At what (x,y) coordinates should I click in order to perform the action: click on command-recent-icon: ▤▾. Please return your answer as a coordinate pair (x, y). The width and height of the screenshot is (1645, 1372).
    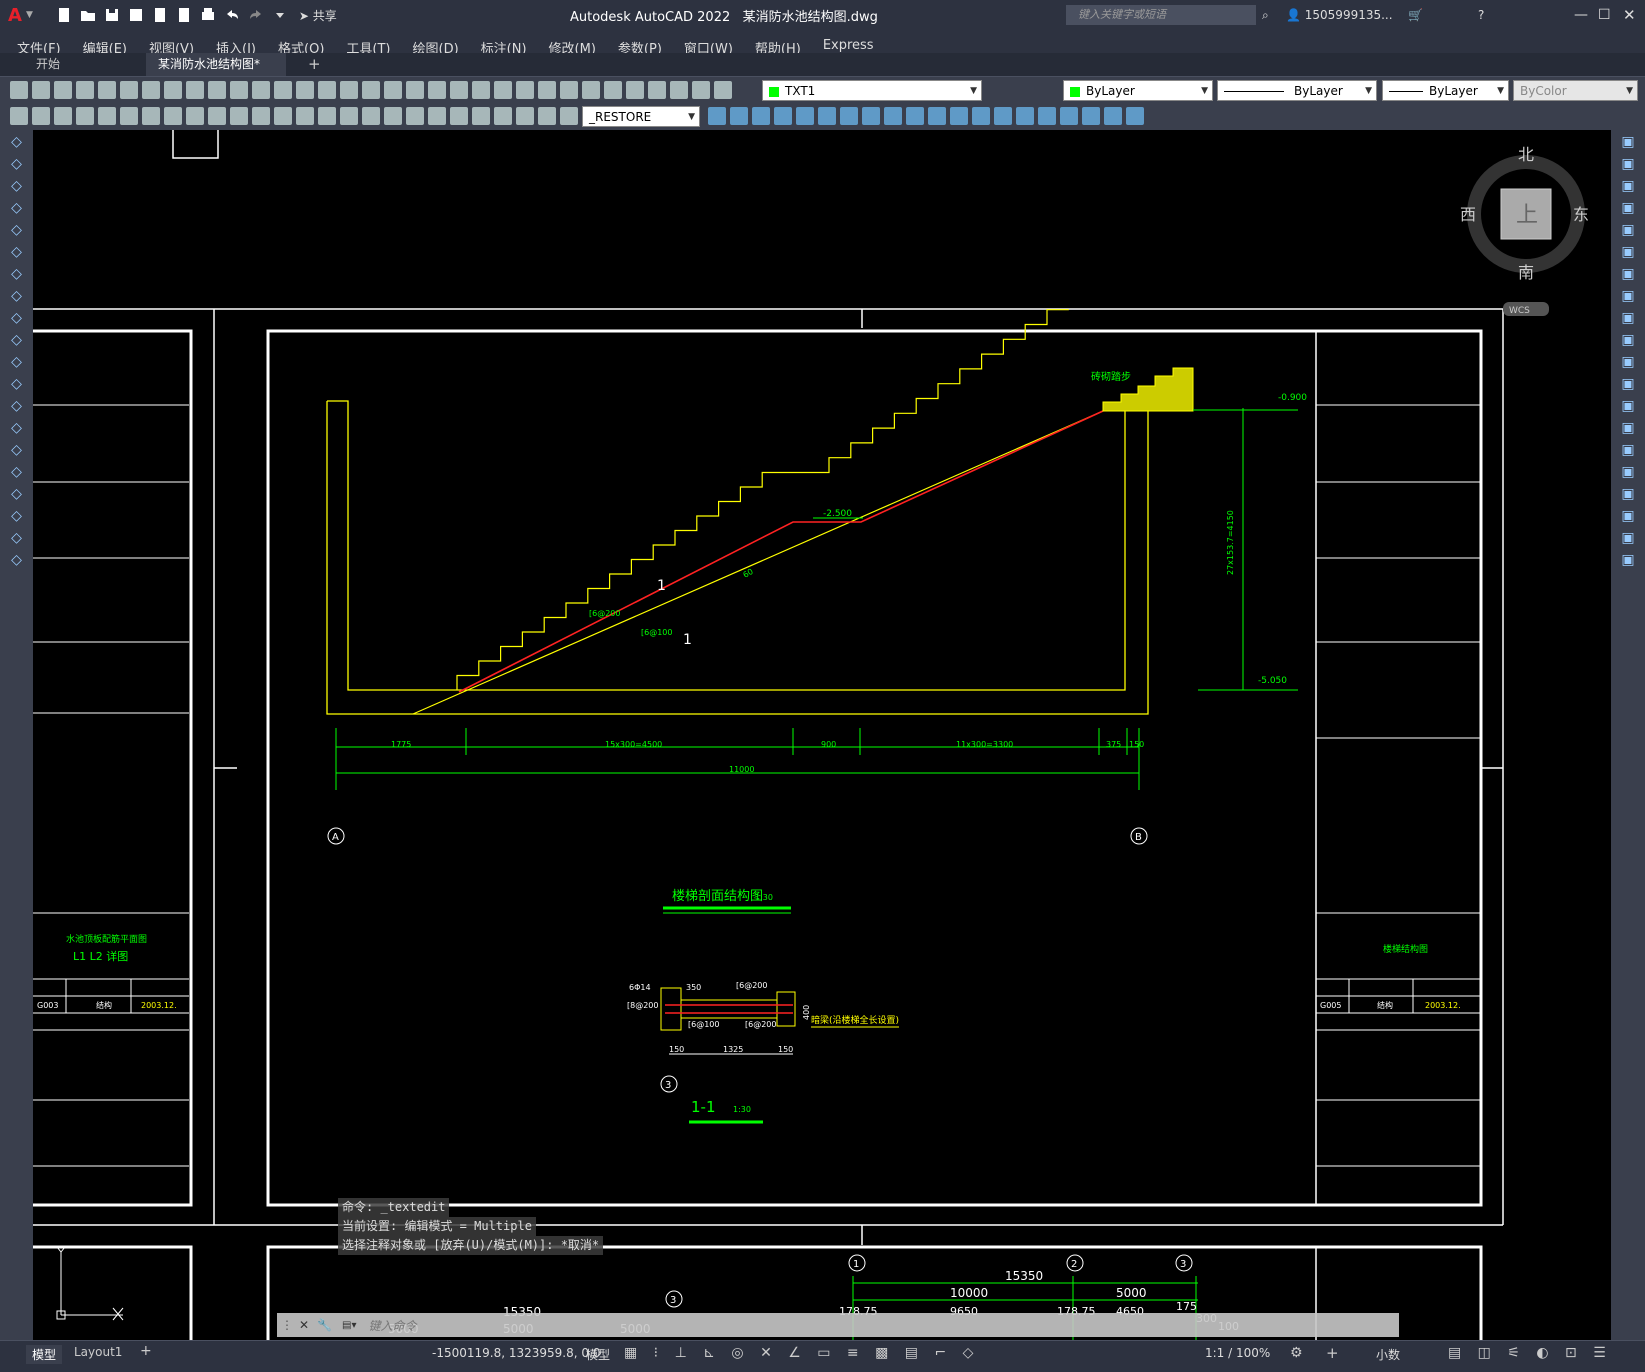
    Looking at the image, I should click on (349, 1325).